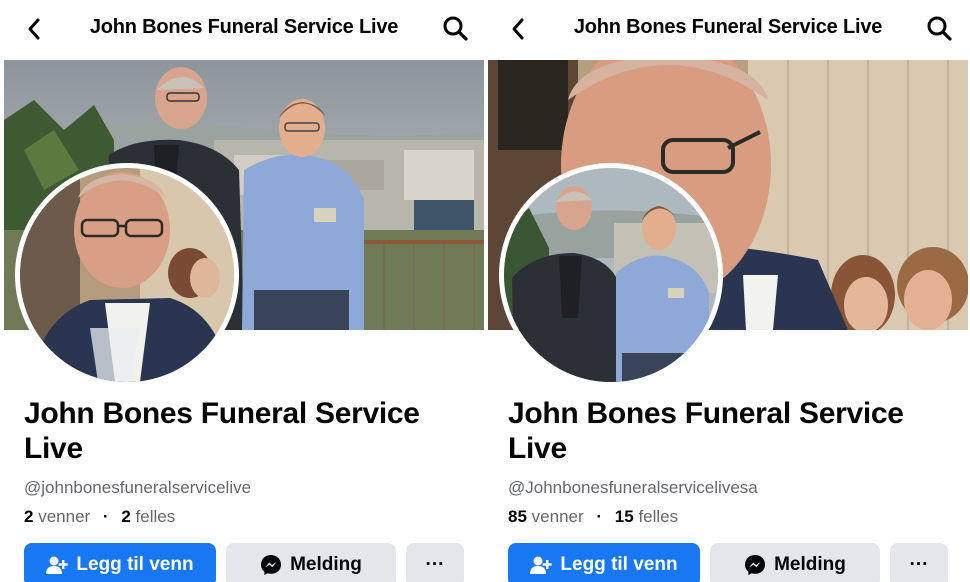  I want to click on mutual-count: 2, so click(126, 516).